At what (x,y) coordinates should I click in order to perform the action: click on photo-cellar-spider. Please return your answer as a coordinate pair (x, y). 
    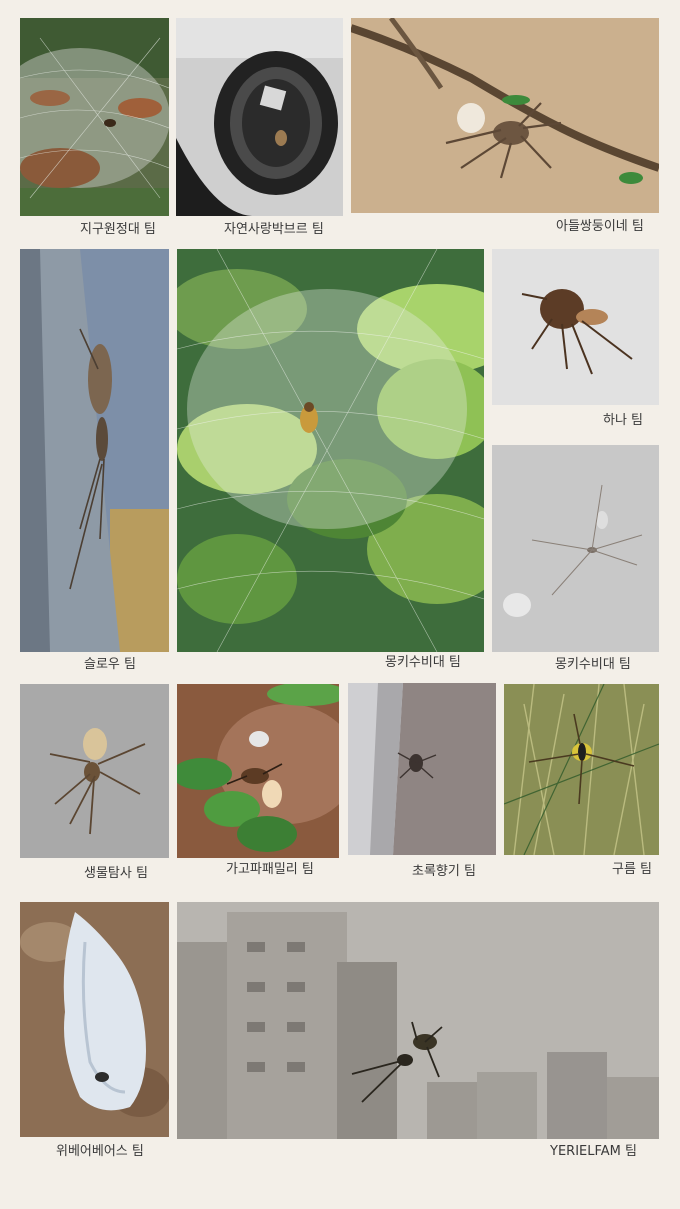
    Looking at the image, I should click on (575, 548).